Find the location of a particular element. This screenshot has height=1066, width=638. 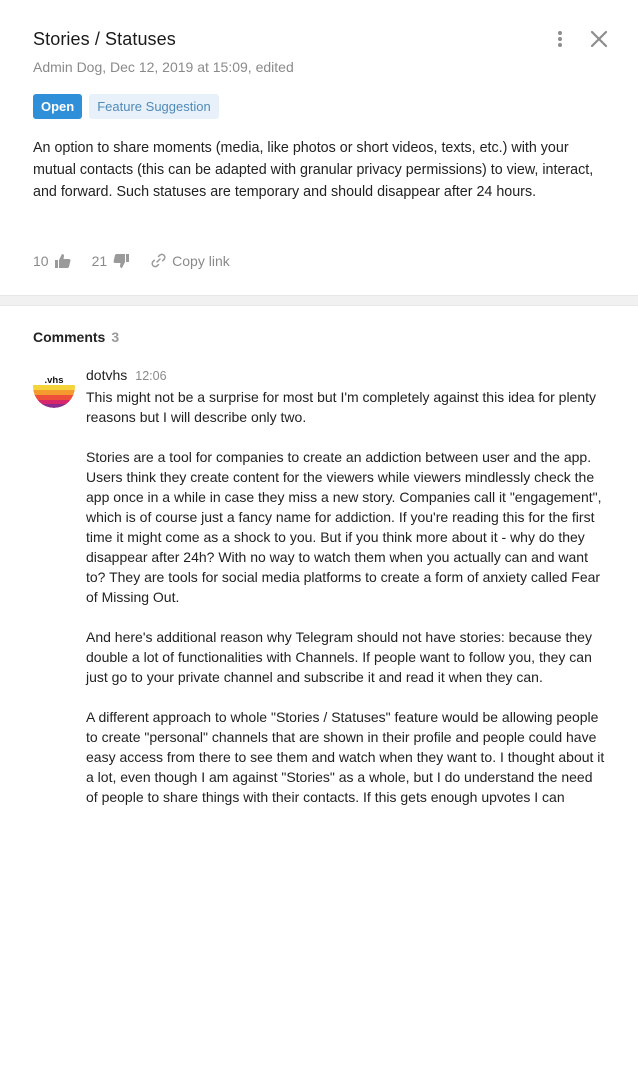

downvote-count: 21 is located at coordinates (99, 260).